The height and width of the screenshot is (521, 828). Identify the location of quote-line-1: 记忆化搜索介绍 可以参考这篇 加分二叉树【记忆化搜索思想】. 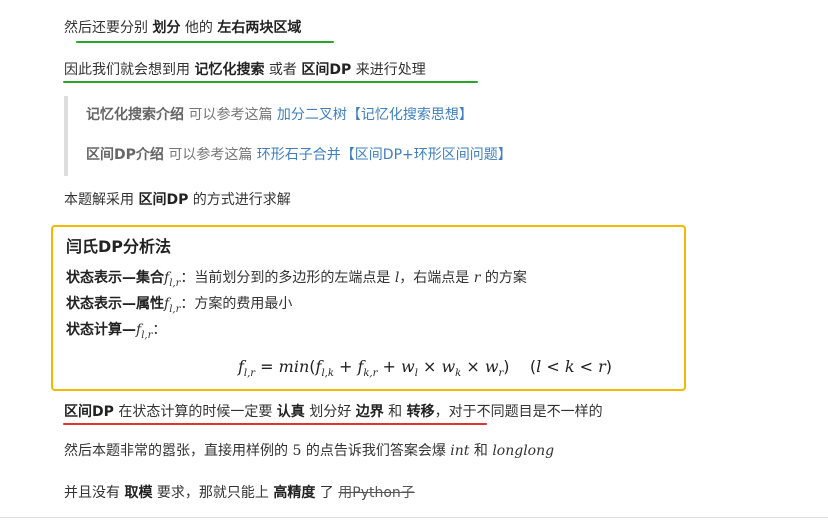
(279, 114).